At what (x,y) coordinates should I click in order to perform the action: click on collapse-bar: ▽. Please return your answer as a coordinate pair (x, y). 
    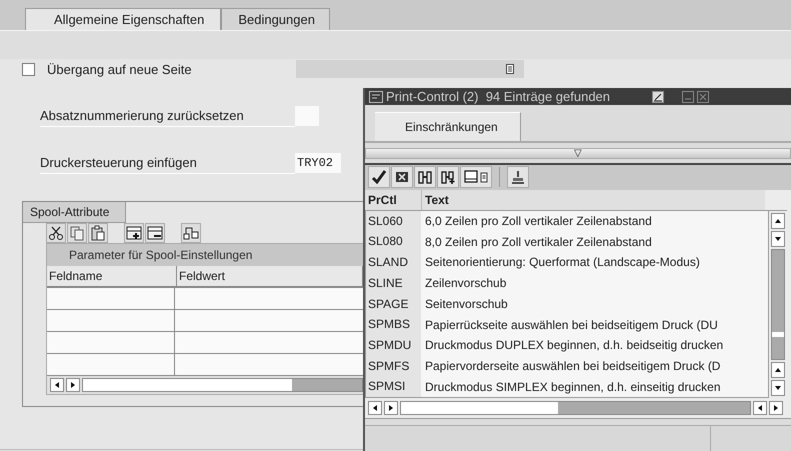
    Looking at the image, I should click on (578, 153).